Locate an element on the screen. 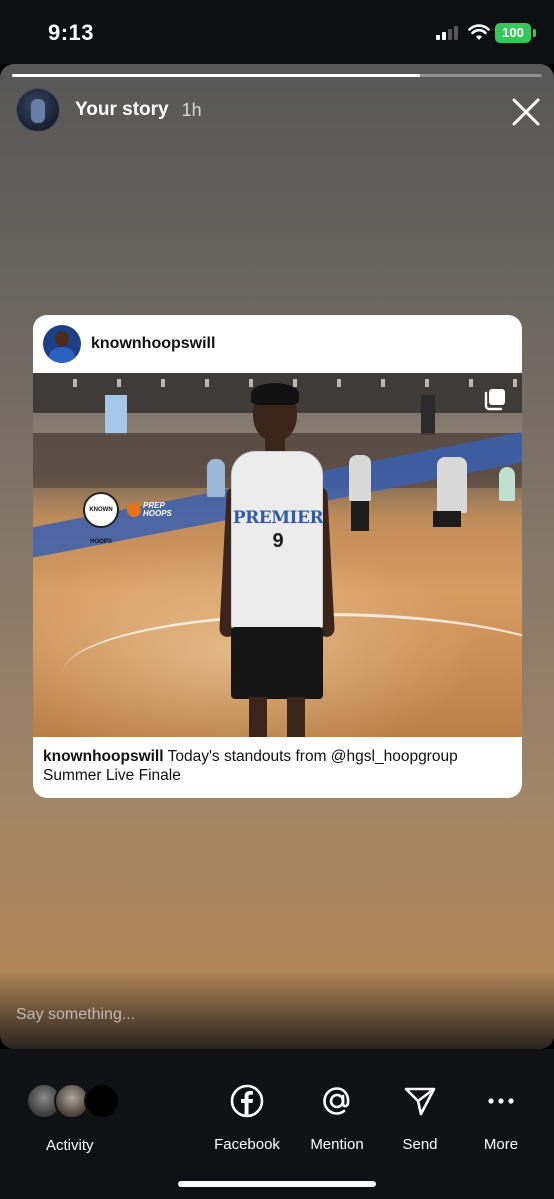 Image resolution: width=554 pixels, height=1199 pixels. story-progress-bar is located at coordinates (277, 75).